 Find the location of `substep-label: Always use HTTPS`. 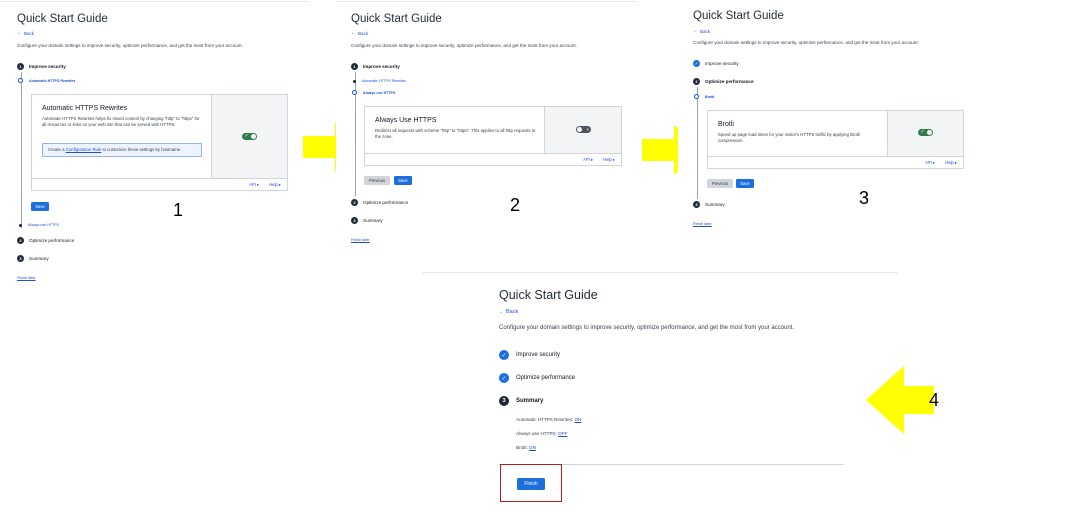

substep-label: Always use HTTPS is located at coordinates (379, 92).